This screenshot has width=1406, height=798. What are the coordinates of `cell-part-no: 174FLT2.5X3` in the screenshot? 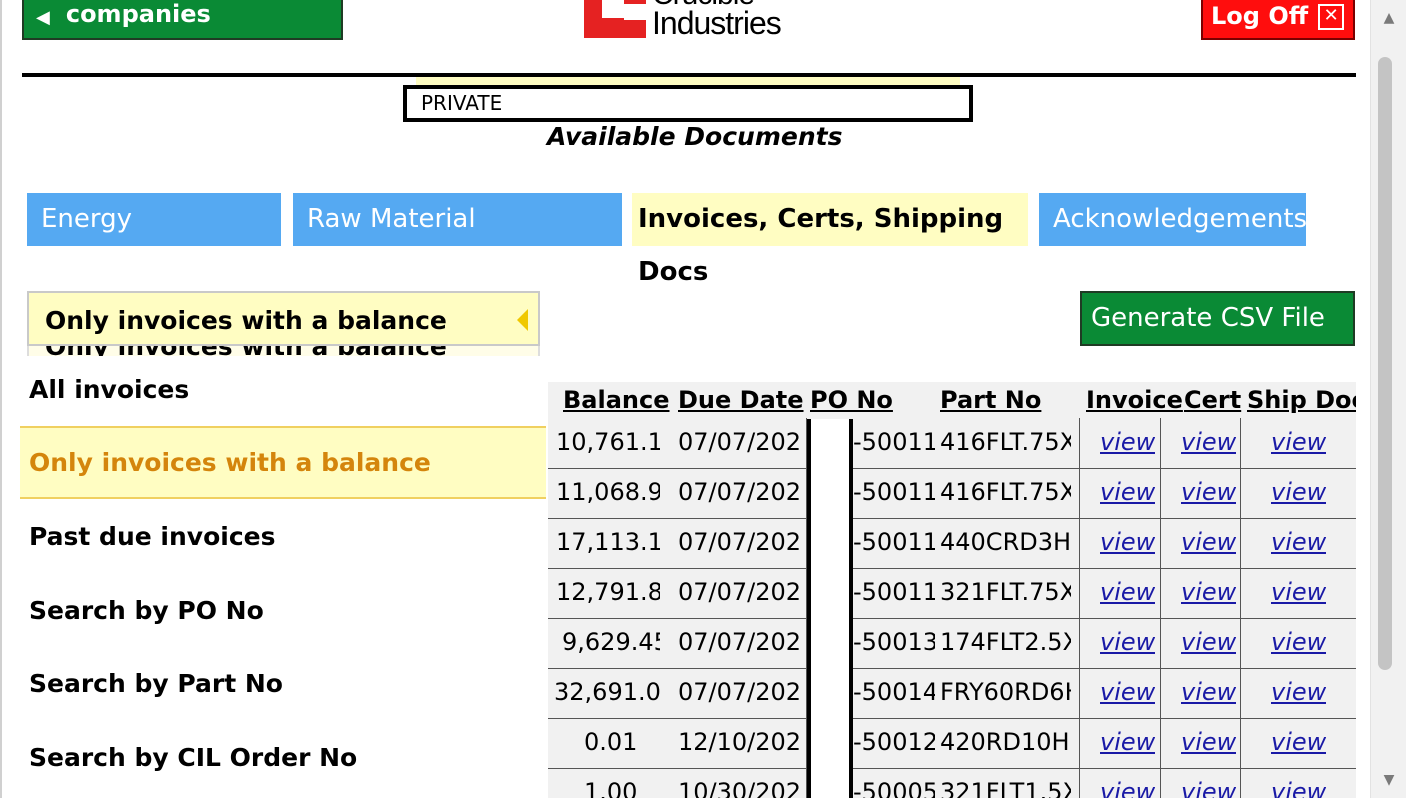 It's located at (1005, 642).